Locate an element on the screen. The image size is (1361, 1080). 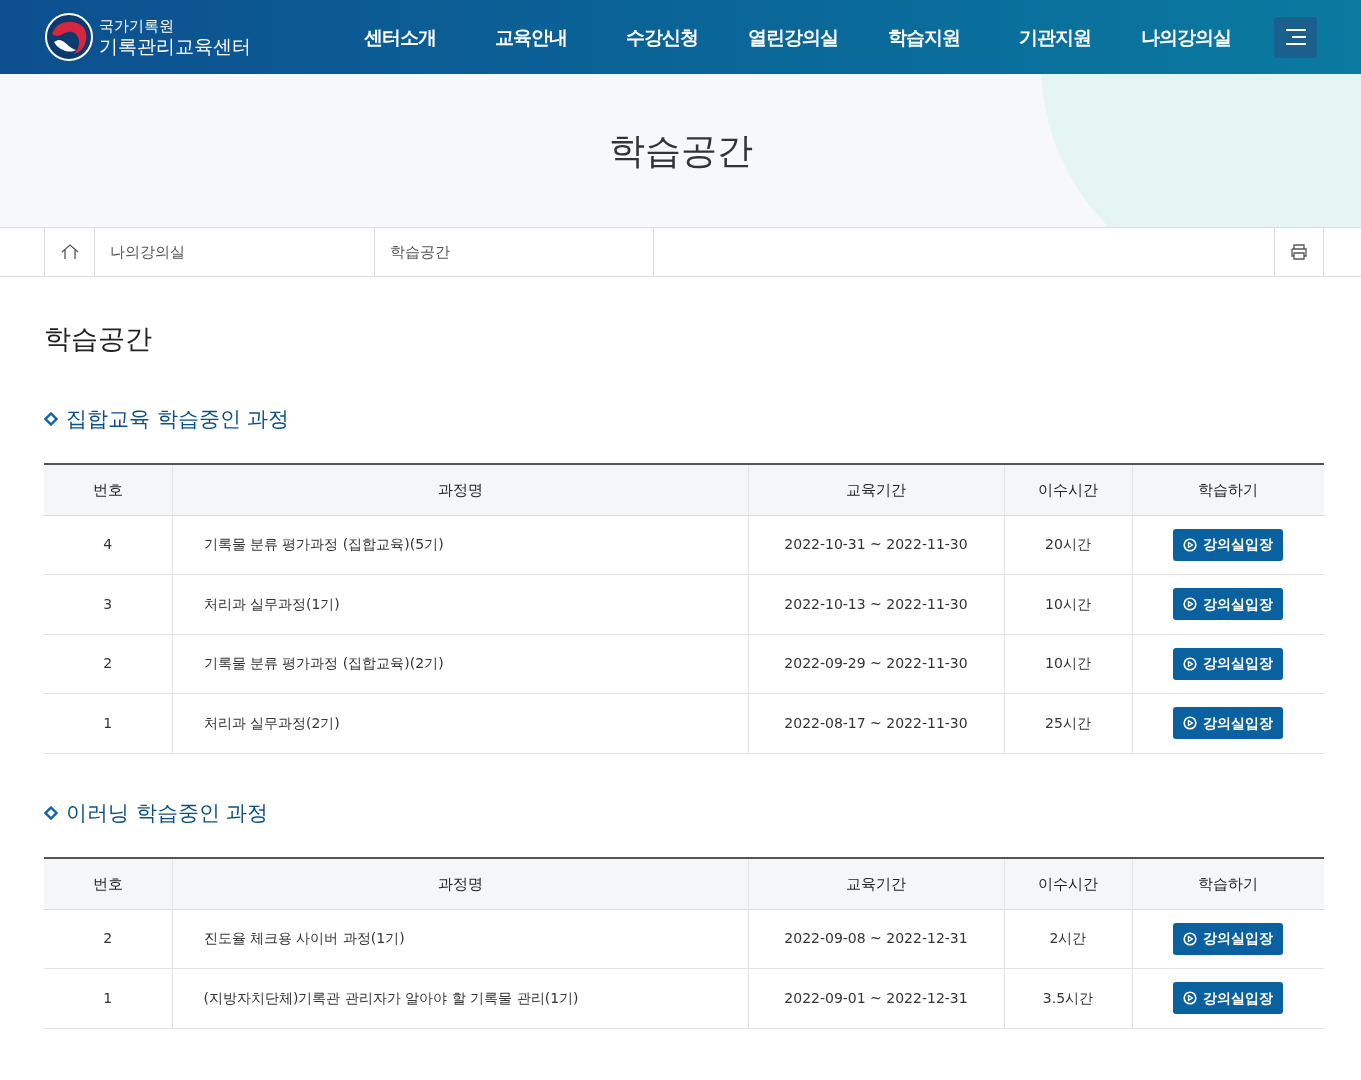
home-icon is located at coordinates (69, 252).